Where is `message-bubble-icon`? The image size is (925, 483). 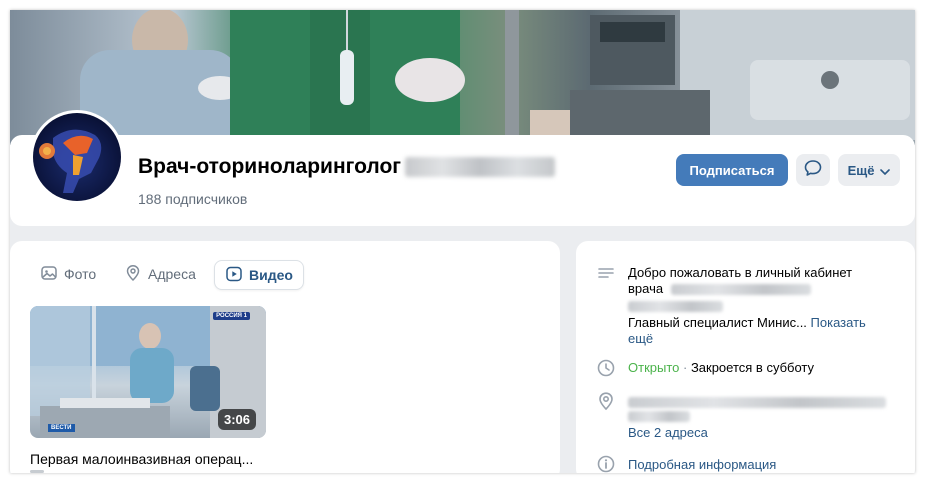
message-bubble-icon is located at coordinates (813, 170).